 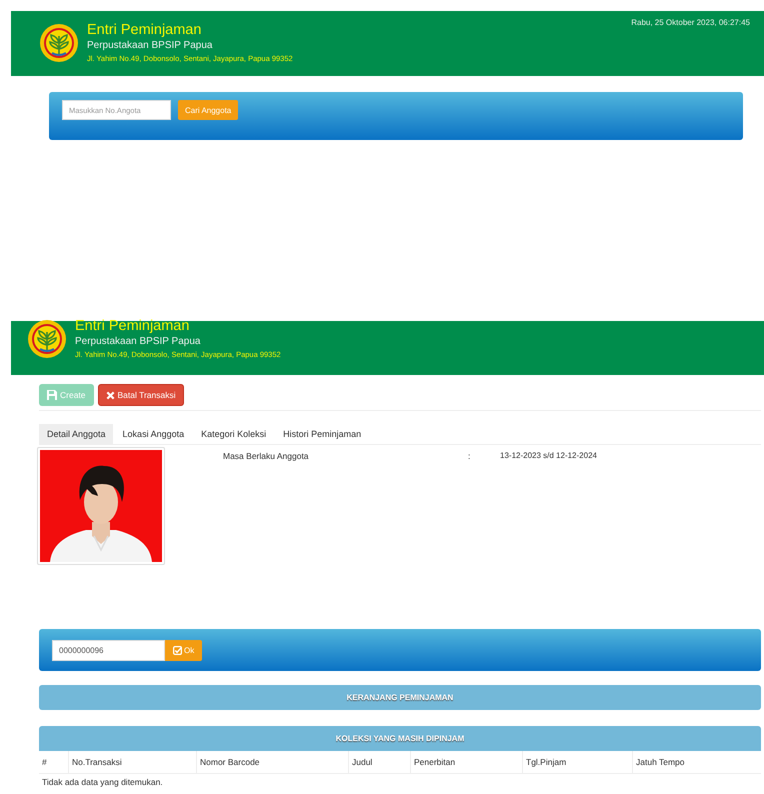 I want to click on section-header: KERANJANG PEMINJAMAN, so click(x=400, y=697).